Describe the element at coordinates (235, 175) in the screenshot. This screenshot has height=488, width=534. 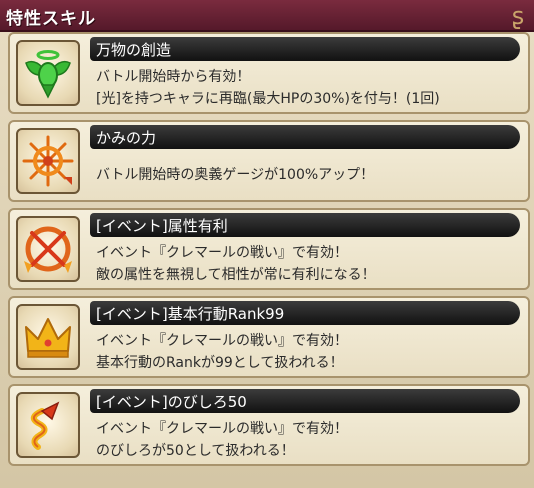
I see `description-line: バトル開始時の奥義ゲージが100%アップ！` at that location.